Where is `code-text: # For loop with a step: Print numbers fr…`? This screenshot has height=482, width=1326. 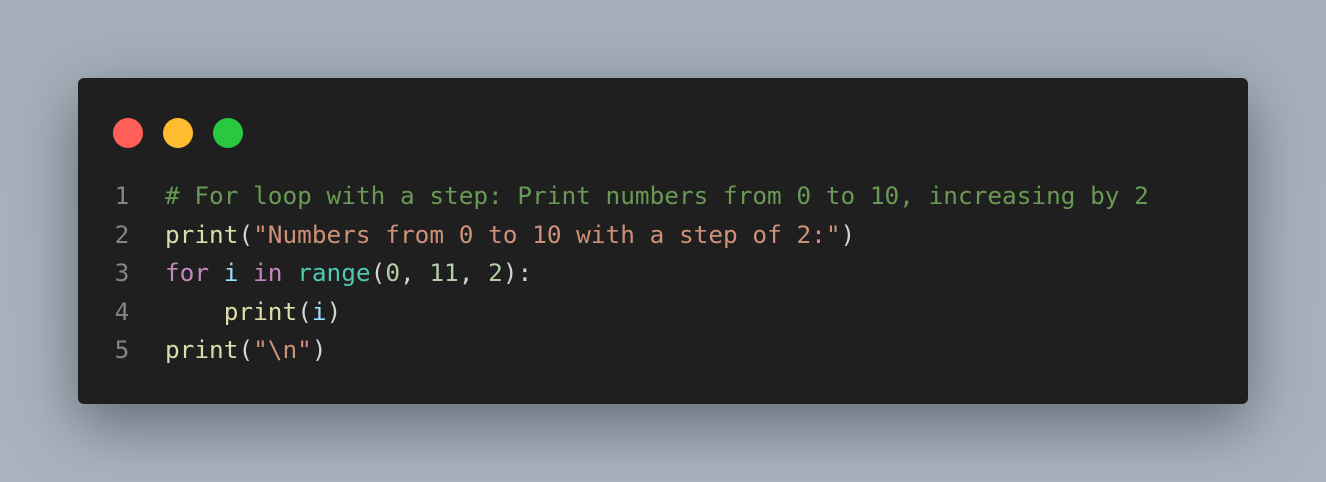
code-text: # For loop with a step: Print numbers fr… is located at coordinates (657, 196).